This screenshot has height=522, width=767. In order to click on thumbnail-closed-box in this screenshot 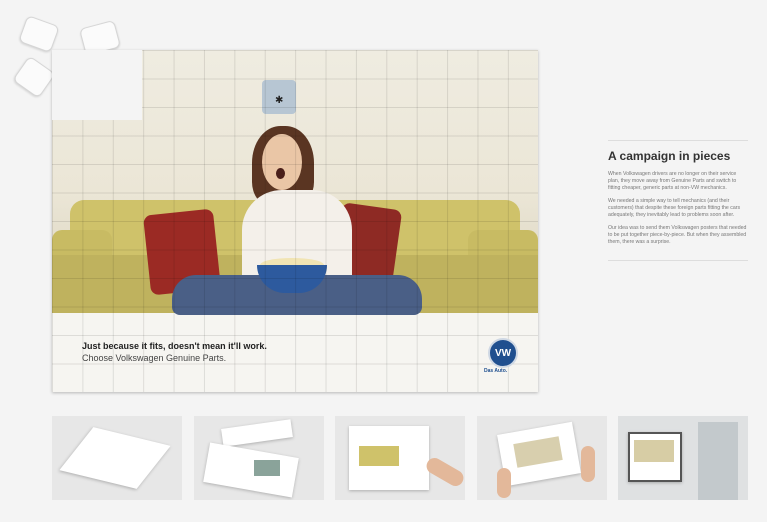, I will do `click(117, 458)`.